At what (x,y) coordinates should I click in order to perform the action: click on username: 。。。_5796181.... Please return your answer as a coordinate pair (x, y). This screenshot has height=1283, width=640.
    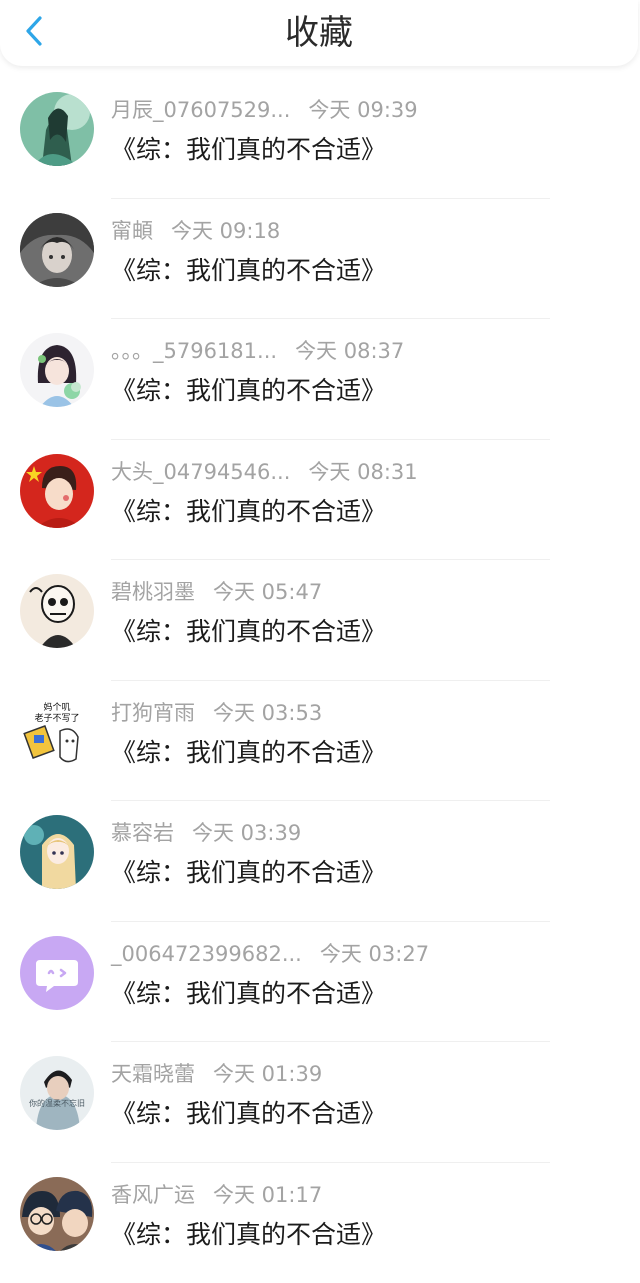
    Looking at the image, I should click on (194, 351).